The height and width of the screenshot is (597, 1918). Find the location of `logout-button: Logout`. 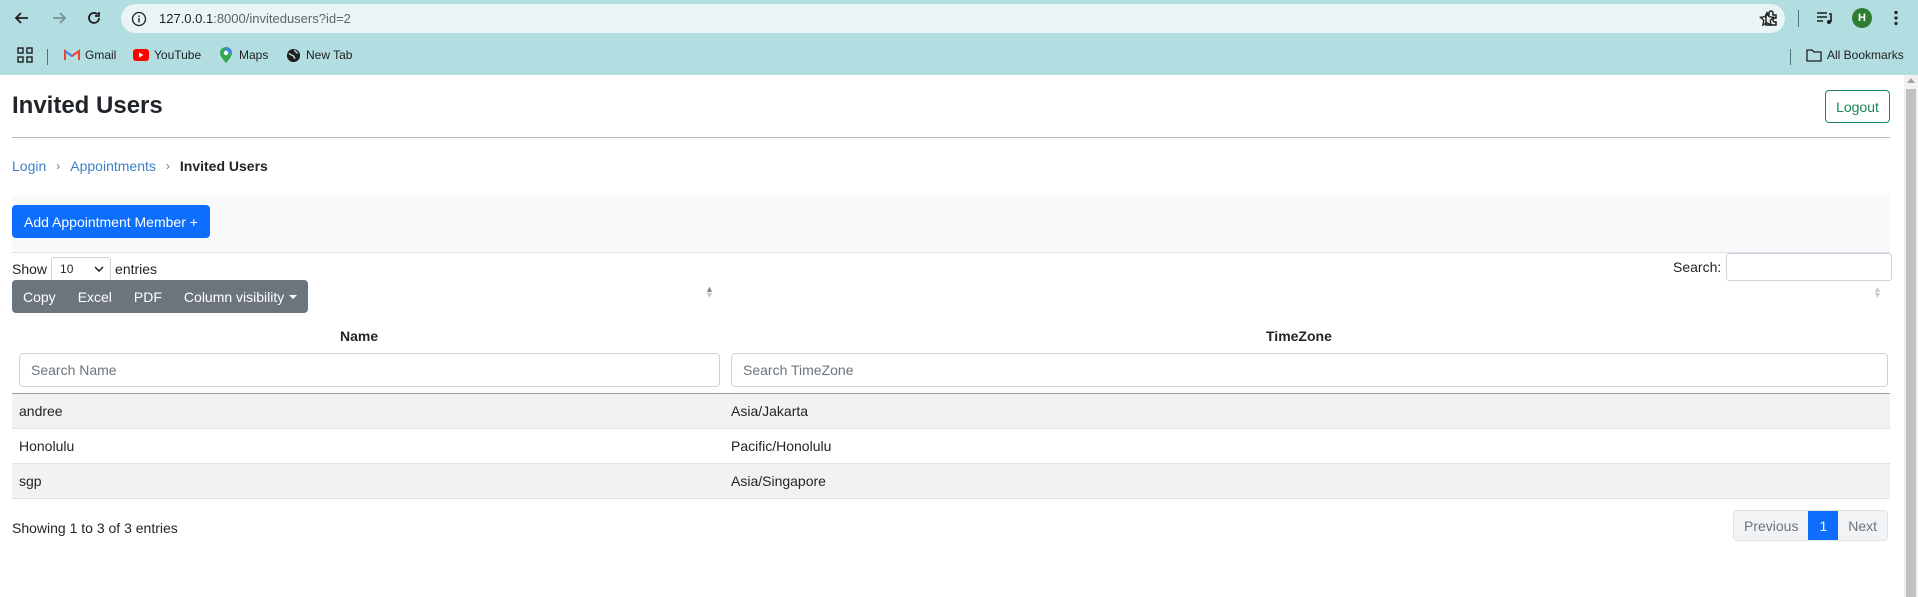

logout-button: Logout is located at coordinates (1857, 106).